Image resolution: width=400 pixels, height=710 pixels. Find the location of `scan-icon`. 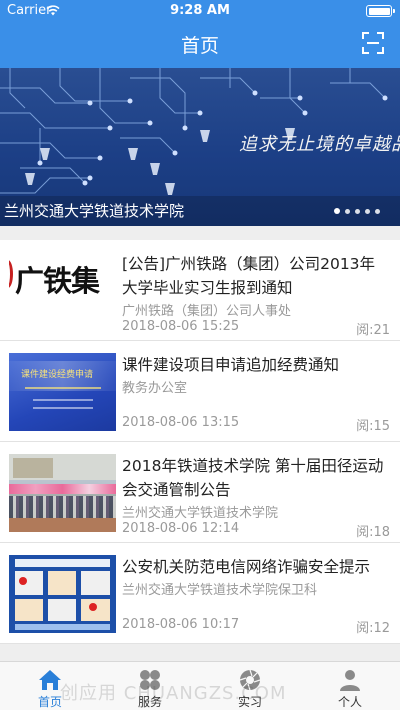

scan-icon is located at coordinates (373, 43).